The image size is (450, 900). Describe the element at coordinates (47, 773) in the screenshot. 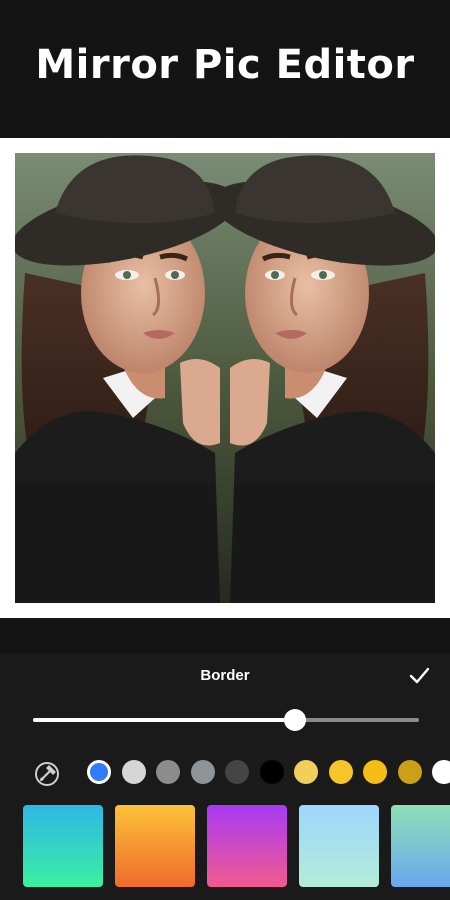

I see `color-picker-icon` at that location.